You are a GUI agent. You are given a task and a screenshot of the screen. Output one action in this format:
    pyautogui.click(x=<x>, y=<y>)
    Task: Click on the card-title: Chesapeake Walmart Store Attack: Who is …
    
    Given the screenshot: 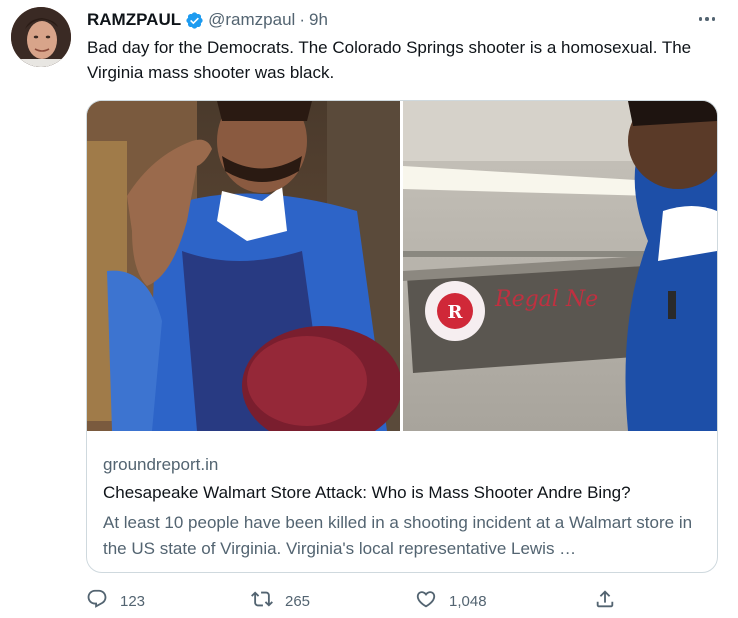 What is the action you would take?
    pyautogui.click(x=403, y=493)
    